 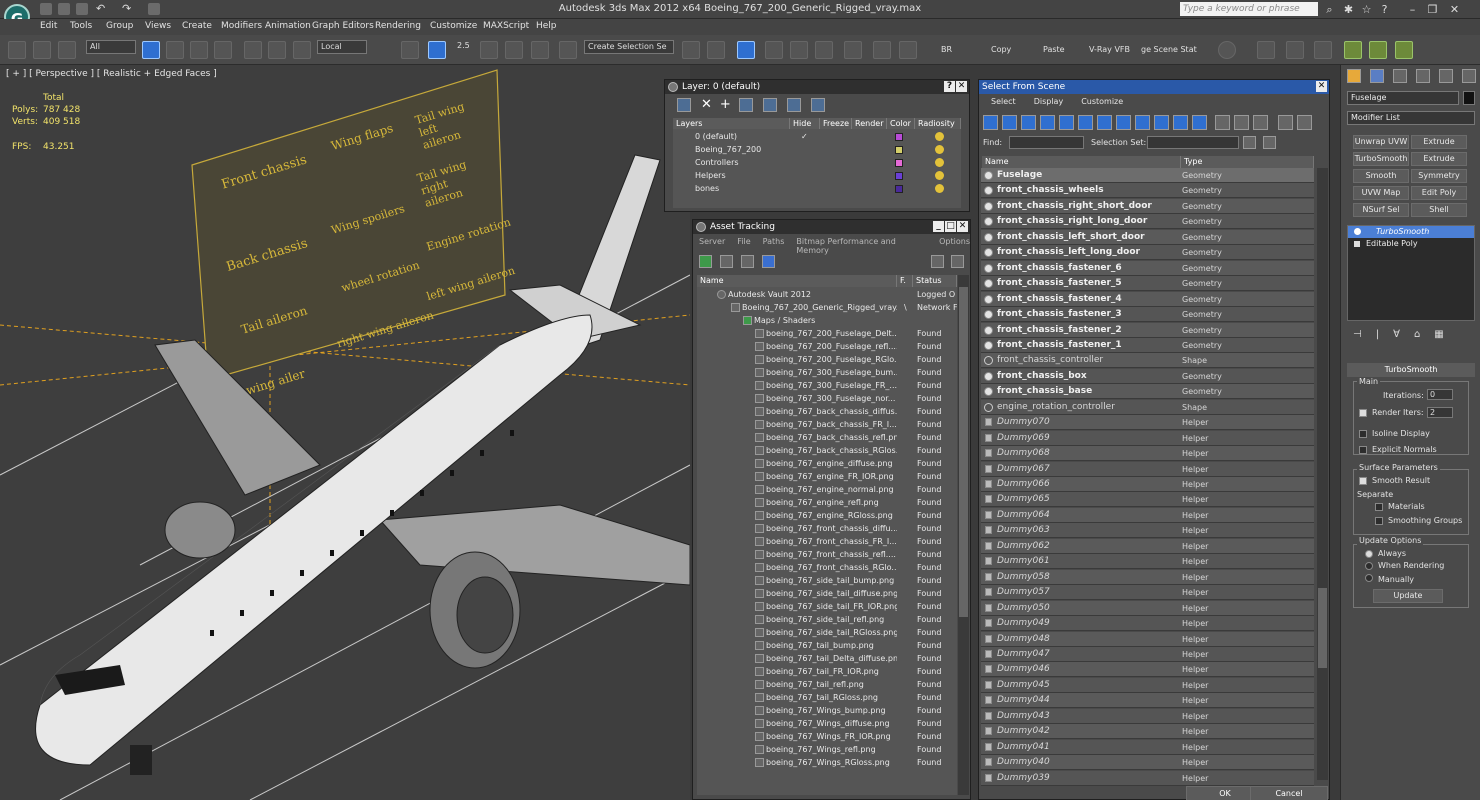 What do you see at coordinates (175, 50) in the screenshot?
I see `select-by-name-icon` at bounding box center [175, 50].